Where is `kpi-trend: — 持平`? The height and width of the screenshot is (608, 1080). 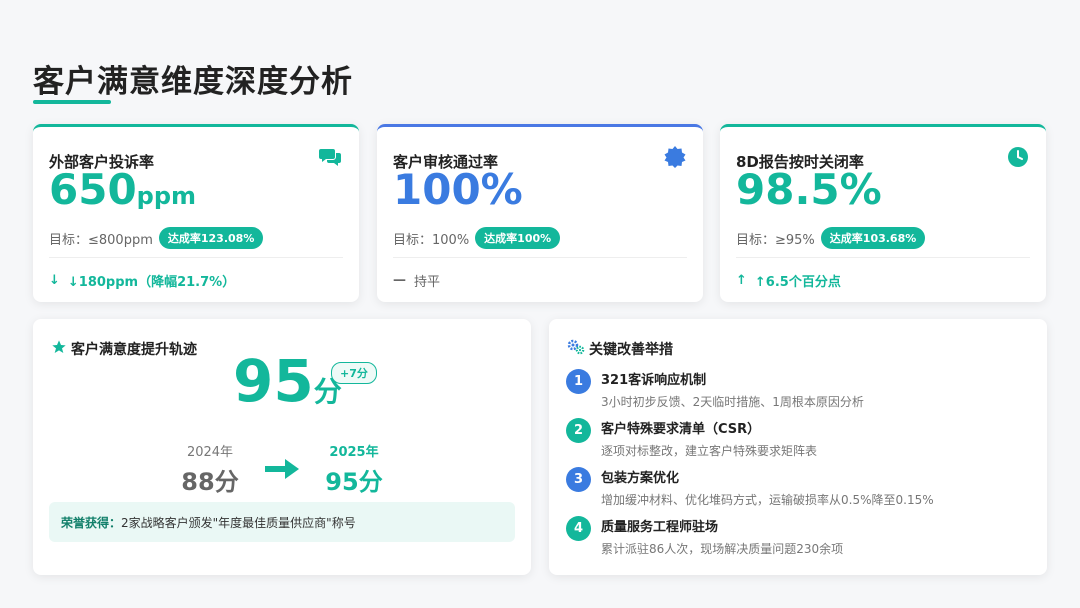
kpi-trend: — 持平 is located at coordinates (416, 280).